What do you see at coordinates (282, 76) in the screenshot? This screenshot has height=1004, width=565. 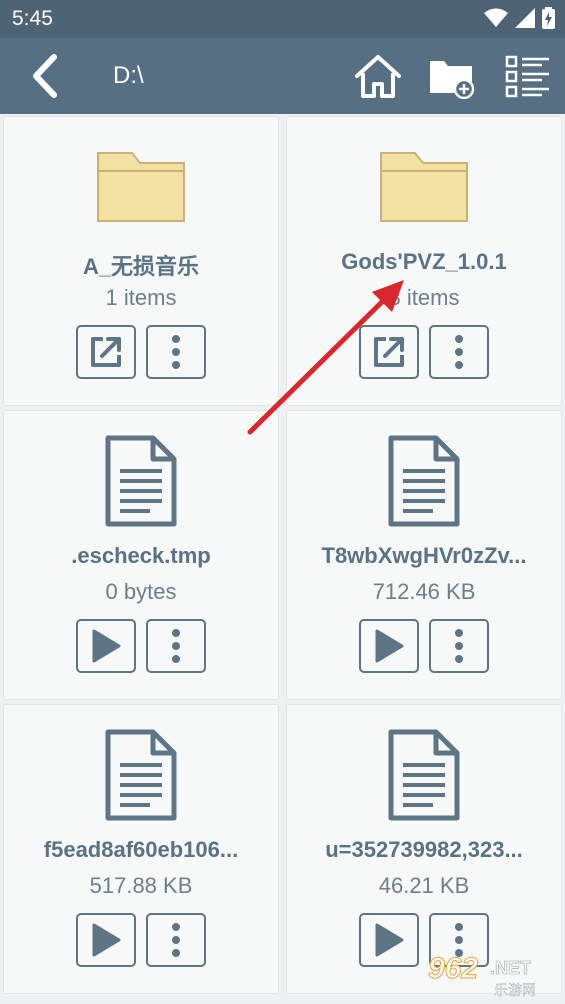 I see `app-bar: D:\` at bounding box center [282, 76].